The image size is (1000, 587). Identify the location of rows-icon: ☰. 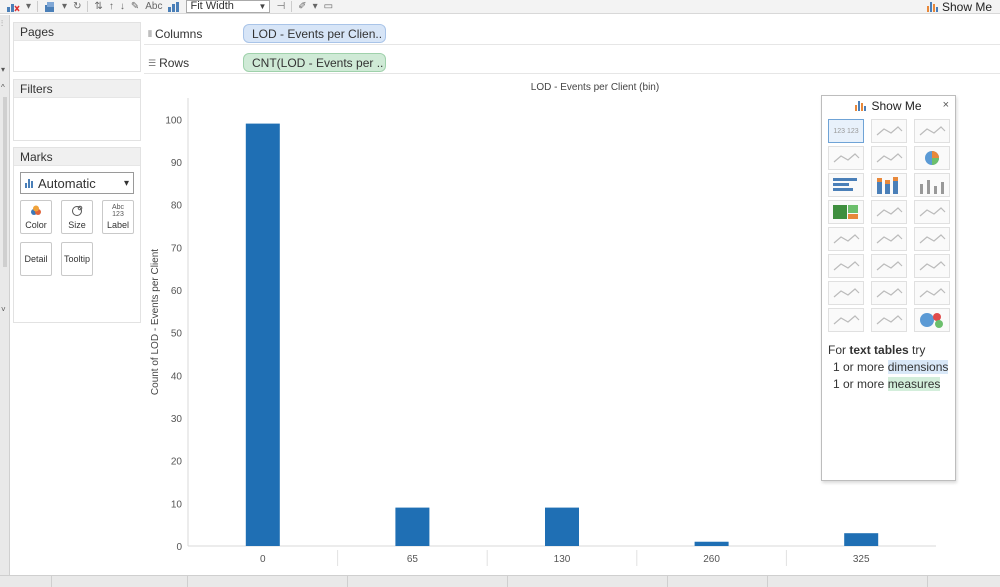
(152, 62).